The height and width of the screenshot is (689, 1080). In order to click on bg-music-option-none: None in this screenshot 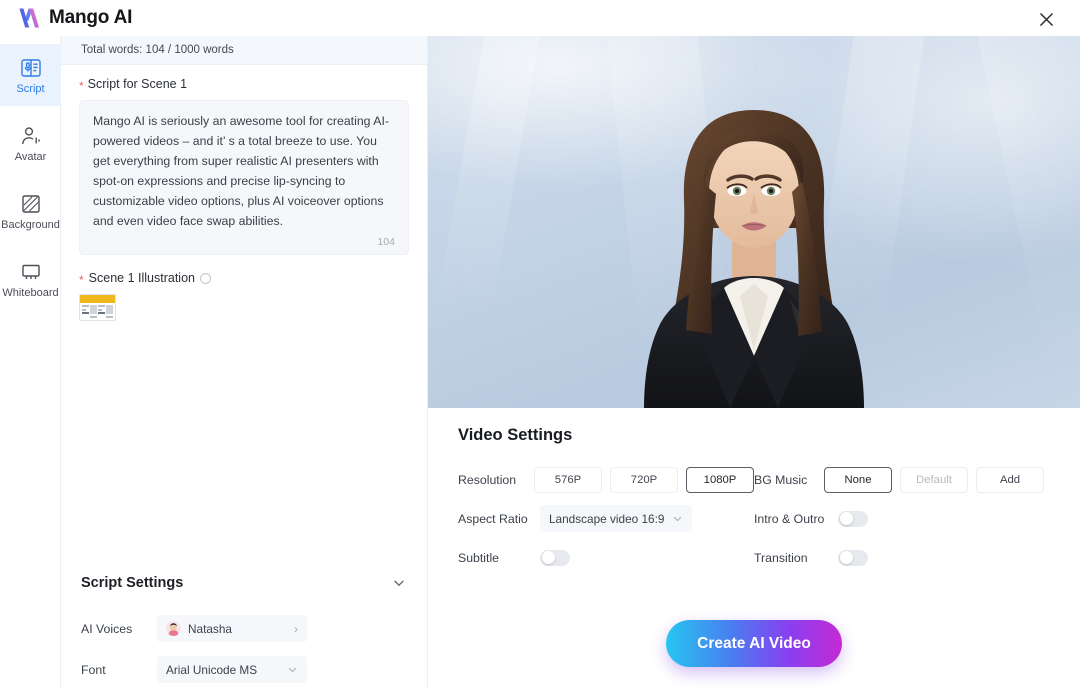, I will do `click(858, 479)`.